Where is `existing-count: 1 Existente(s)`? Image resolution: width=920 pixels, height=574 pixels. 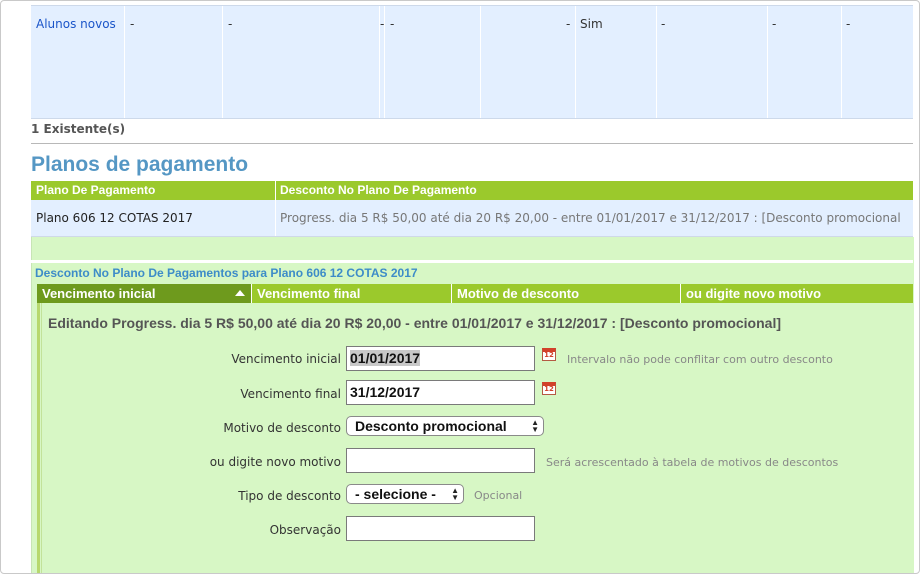 existing-count: 1 Existente(s) is located at coordinates (78, 129).